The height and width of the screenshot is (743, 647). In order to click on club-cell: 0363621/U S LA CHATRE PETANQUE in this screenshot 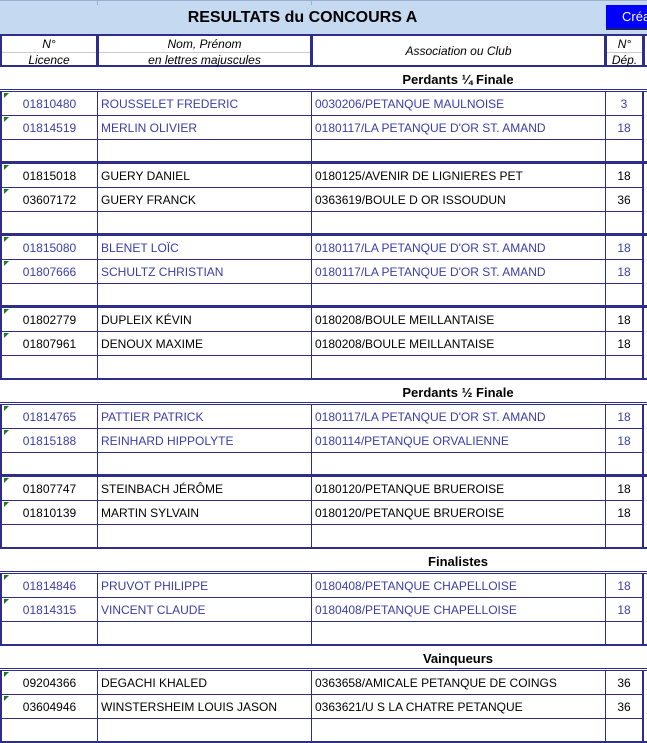, I will do `click(458, 707)`.